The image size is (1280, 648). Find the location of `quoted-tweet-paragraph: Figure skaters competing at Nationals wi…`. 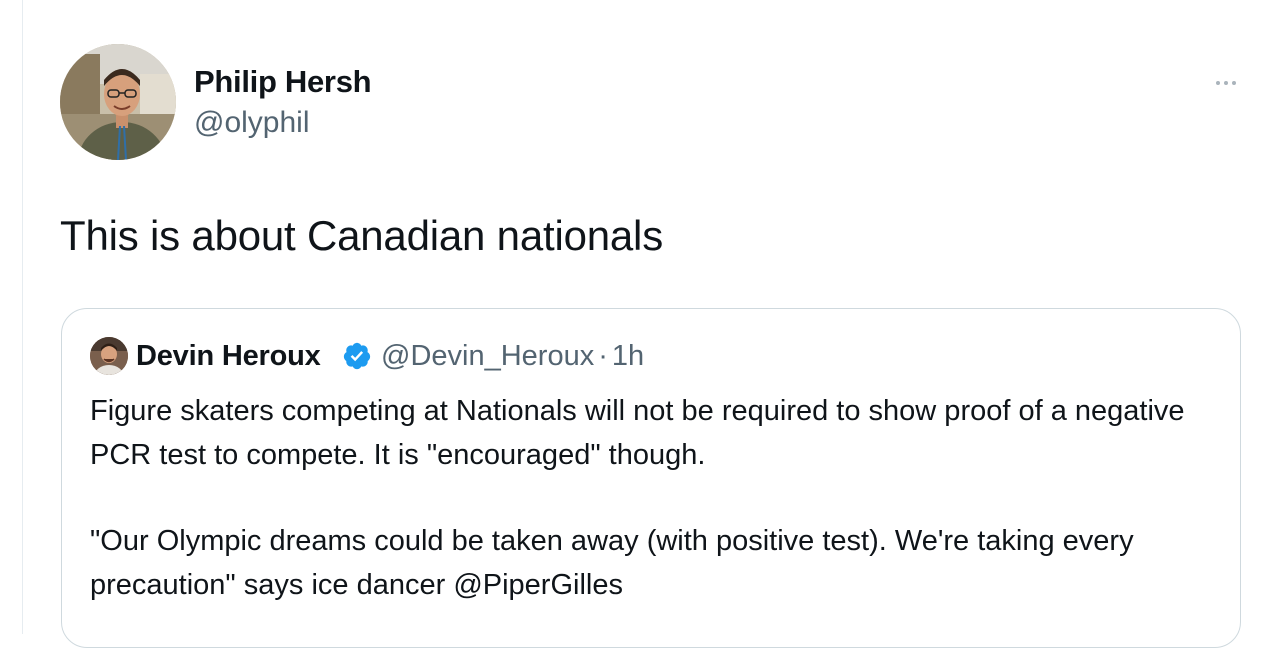

quoted-tweet-paragraph: Figure skaters competing at Nationals wi… is located at coordinates (637, 433).